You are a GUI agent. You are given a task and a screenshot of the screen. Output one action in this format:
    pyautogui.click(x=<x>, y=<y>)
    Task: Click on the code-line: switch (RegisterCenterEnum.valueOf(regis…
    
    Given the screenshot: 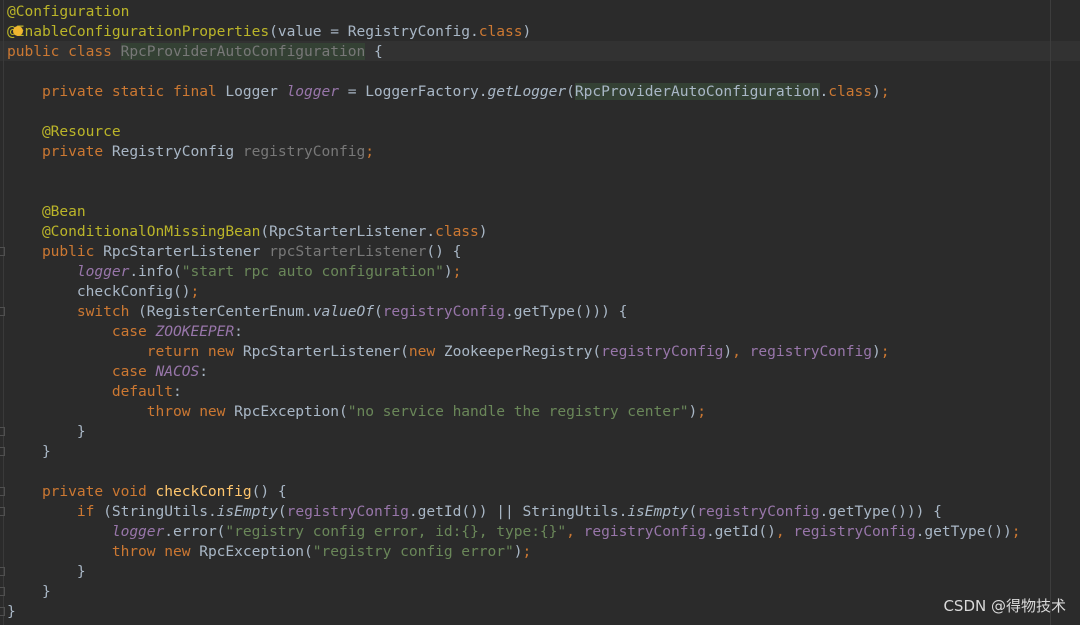 What is the action you would take?
    pyautogui.click(x=510, y=312)
    